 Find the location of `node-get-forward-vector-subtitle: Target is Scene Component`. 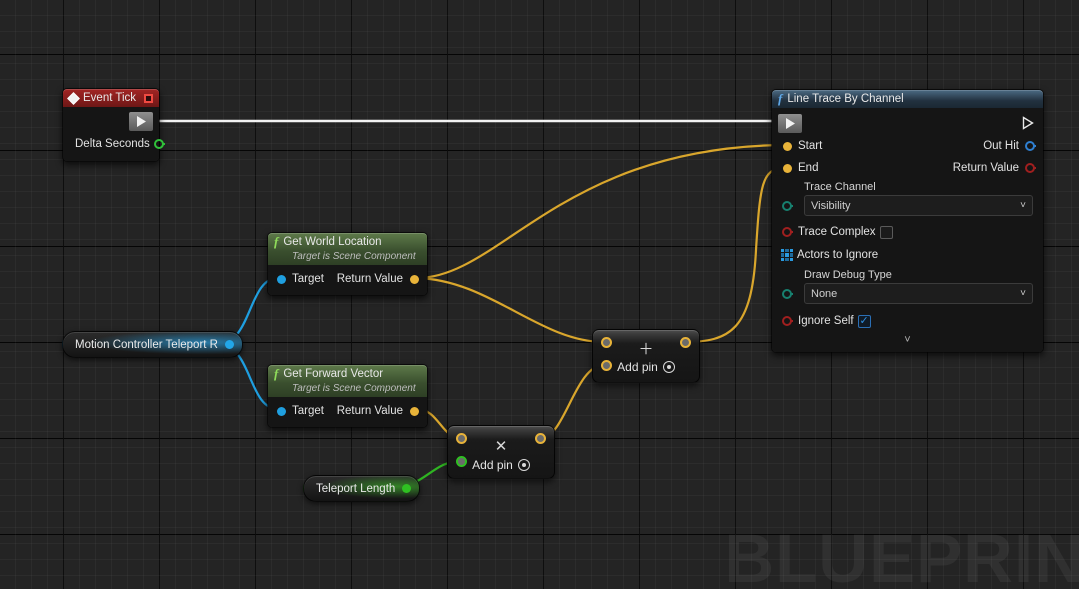

node-get-forward-vector-subtitle: Target is Scene Component is located at coordinates (347, 390).